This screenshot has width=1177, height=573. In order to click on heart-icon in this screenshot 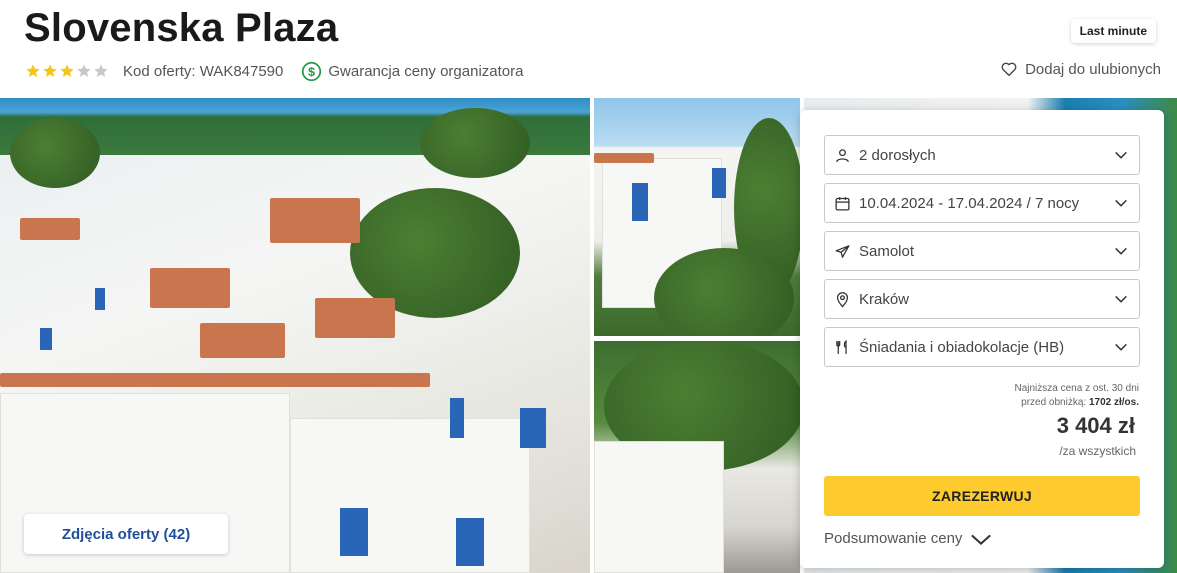, I will do `click(1009, 69)`.